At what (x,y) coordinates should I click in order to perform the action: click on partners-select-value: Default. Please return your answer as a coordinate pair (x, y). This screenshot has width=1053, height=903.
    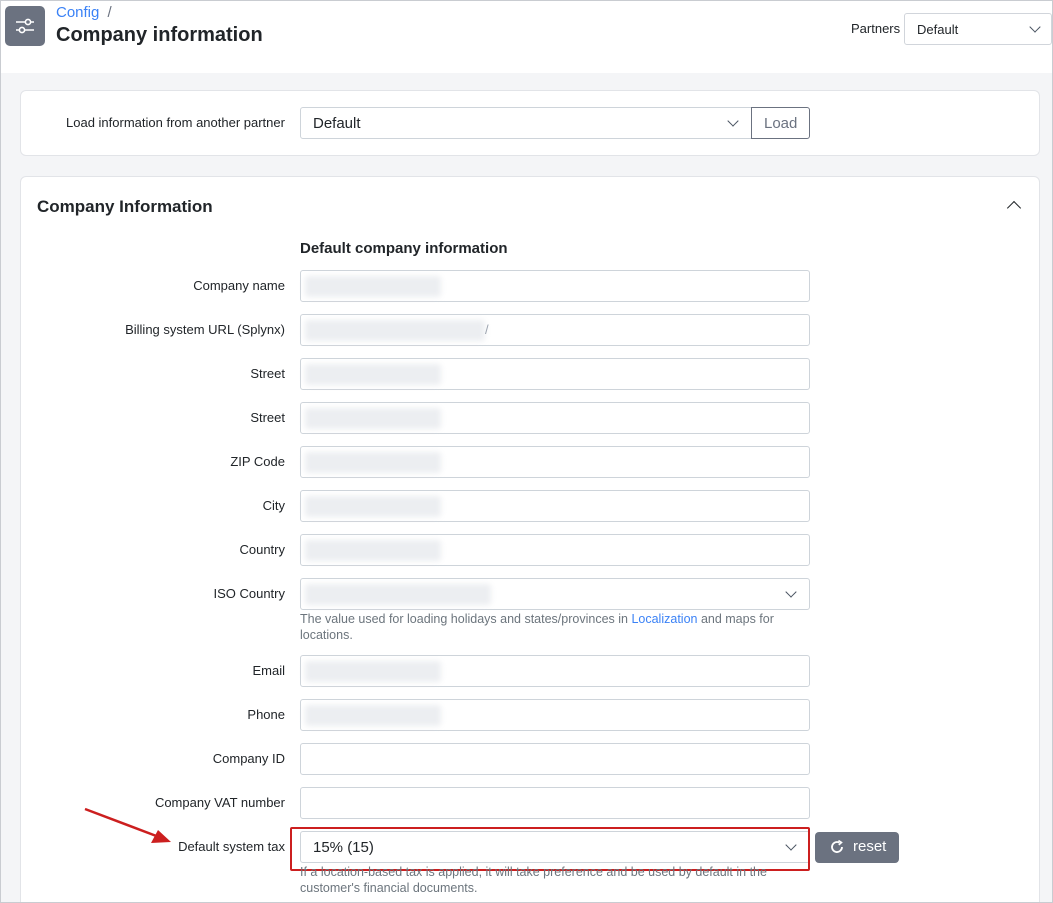
    Looking at the image, I should click on (938, 29).